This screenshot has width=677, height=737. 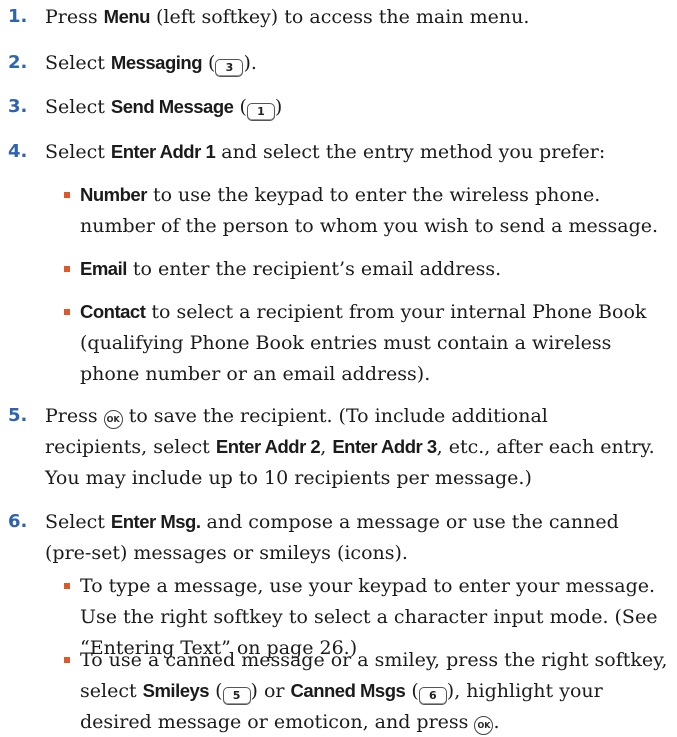 I want to click on text-run: ) or, so click(x=270, y=691).